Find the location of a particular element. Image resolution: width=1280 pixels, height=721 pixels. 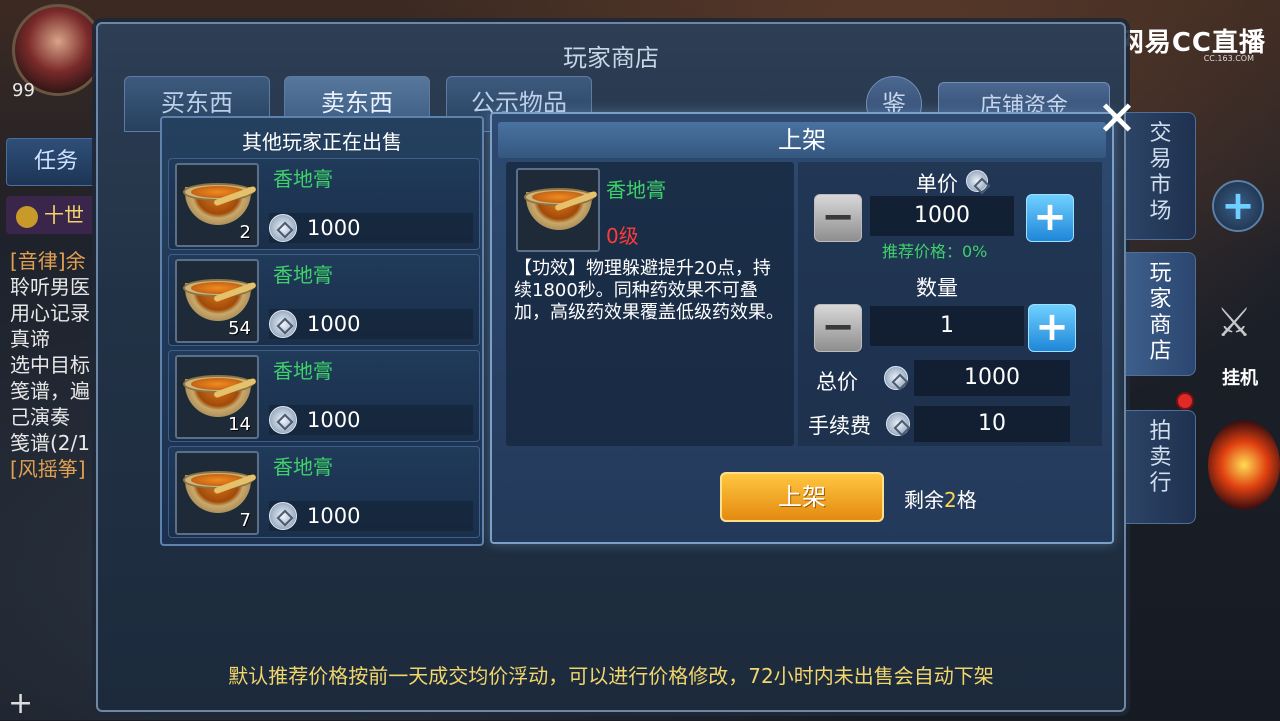

auto-battle-label: 挂机 is located at coordinates (1240, 377).